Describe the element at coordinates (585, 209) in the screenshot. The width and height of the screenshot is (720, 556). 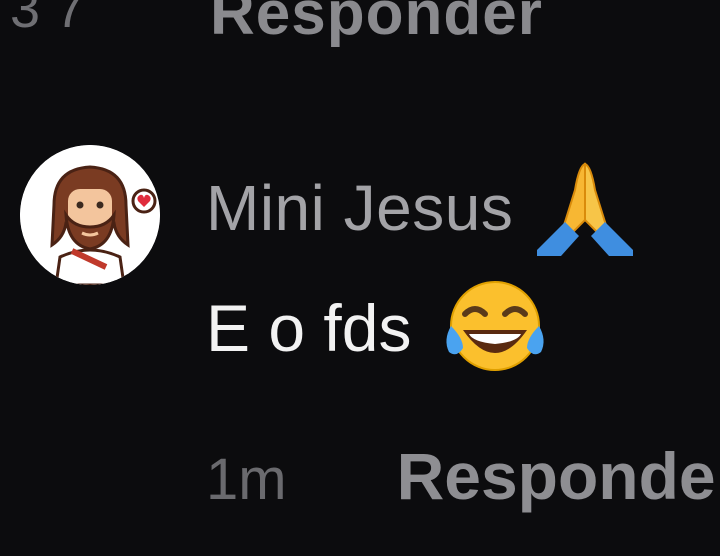
I see `folded-hands-icon` at that location.